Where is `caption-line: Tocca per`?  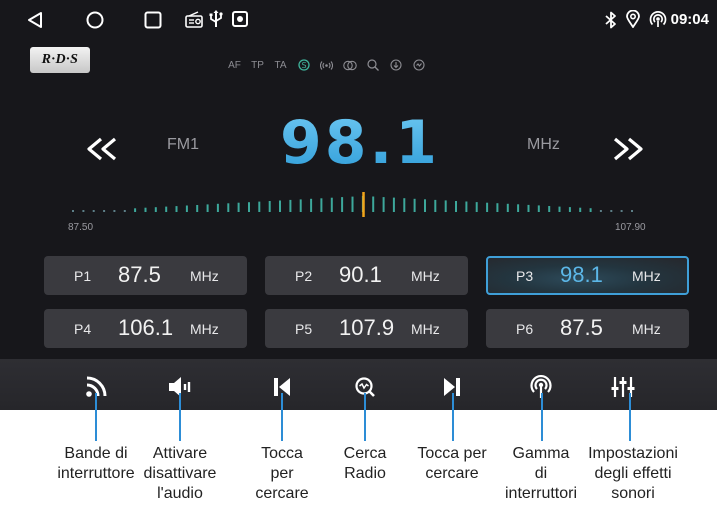 caption-line: Tocca per is located at coordinates (452, 453).